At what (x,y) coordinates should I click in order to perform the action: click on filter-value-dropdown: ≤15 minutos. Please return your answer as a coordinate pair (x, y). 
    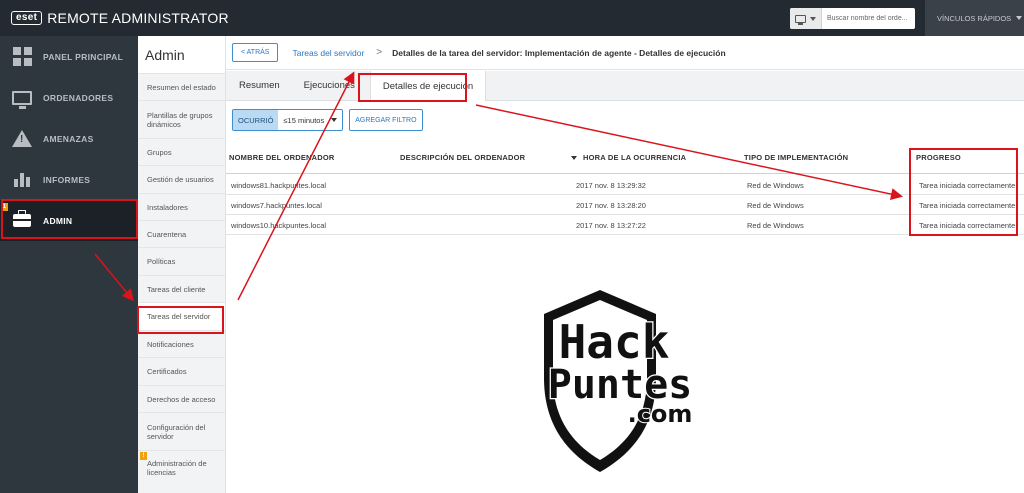
    Looking at the image, I should click on (310, 120).